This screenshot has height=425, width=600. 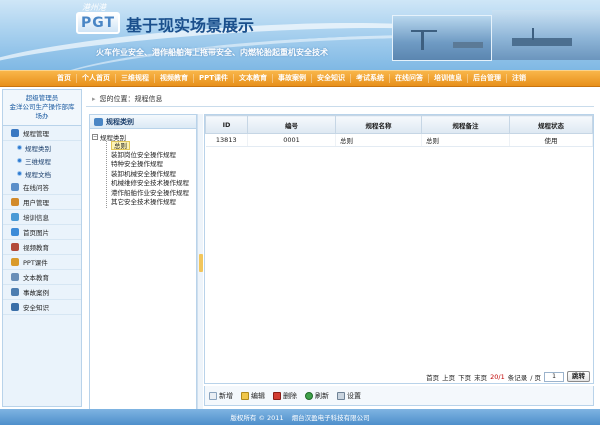 I want to click on tree-node: 特种安全操作规程, so click(x=152, y=165).